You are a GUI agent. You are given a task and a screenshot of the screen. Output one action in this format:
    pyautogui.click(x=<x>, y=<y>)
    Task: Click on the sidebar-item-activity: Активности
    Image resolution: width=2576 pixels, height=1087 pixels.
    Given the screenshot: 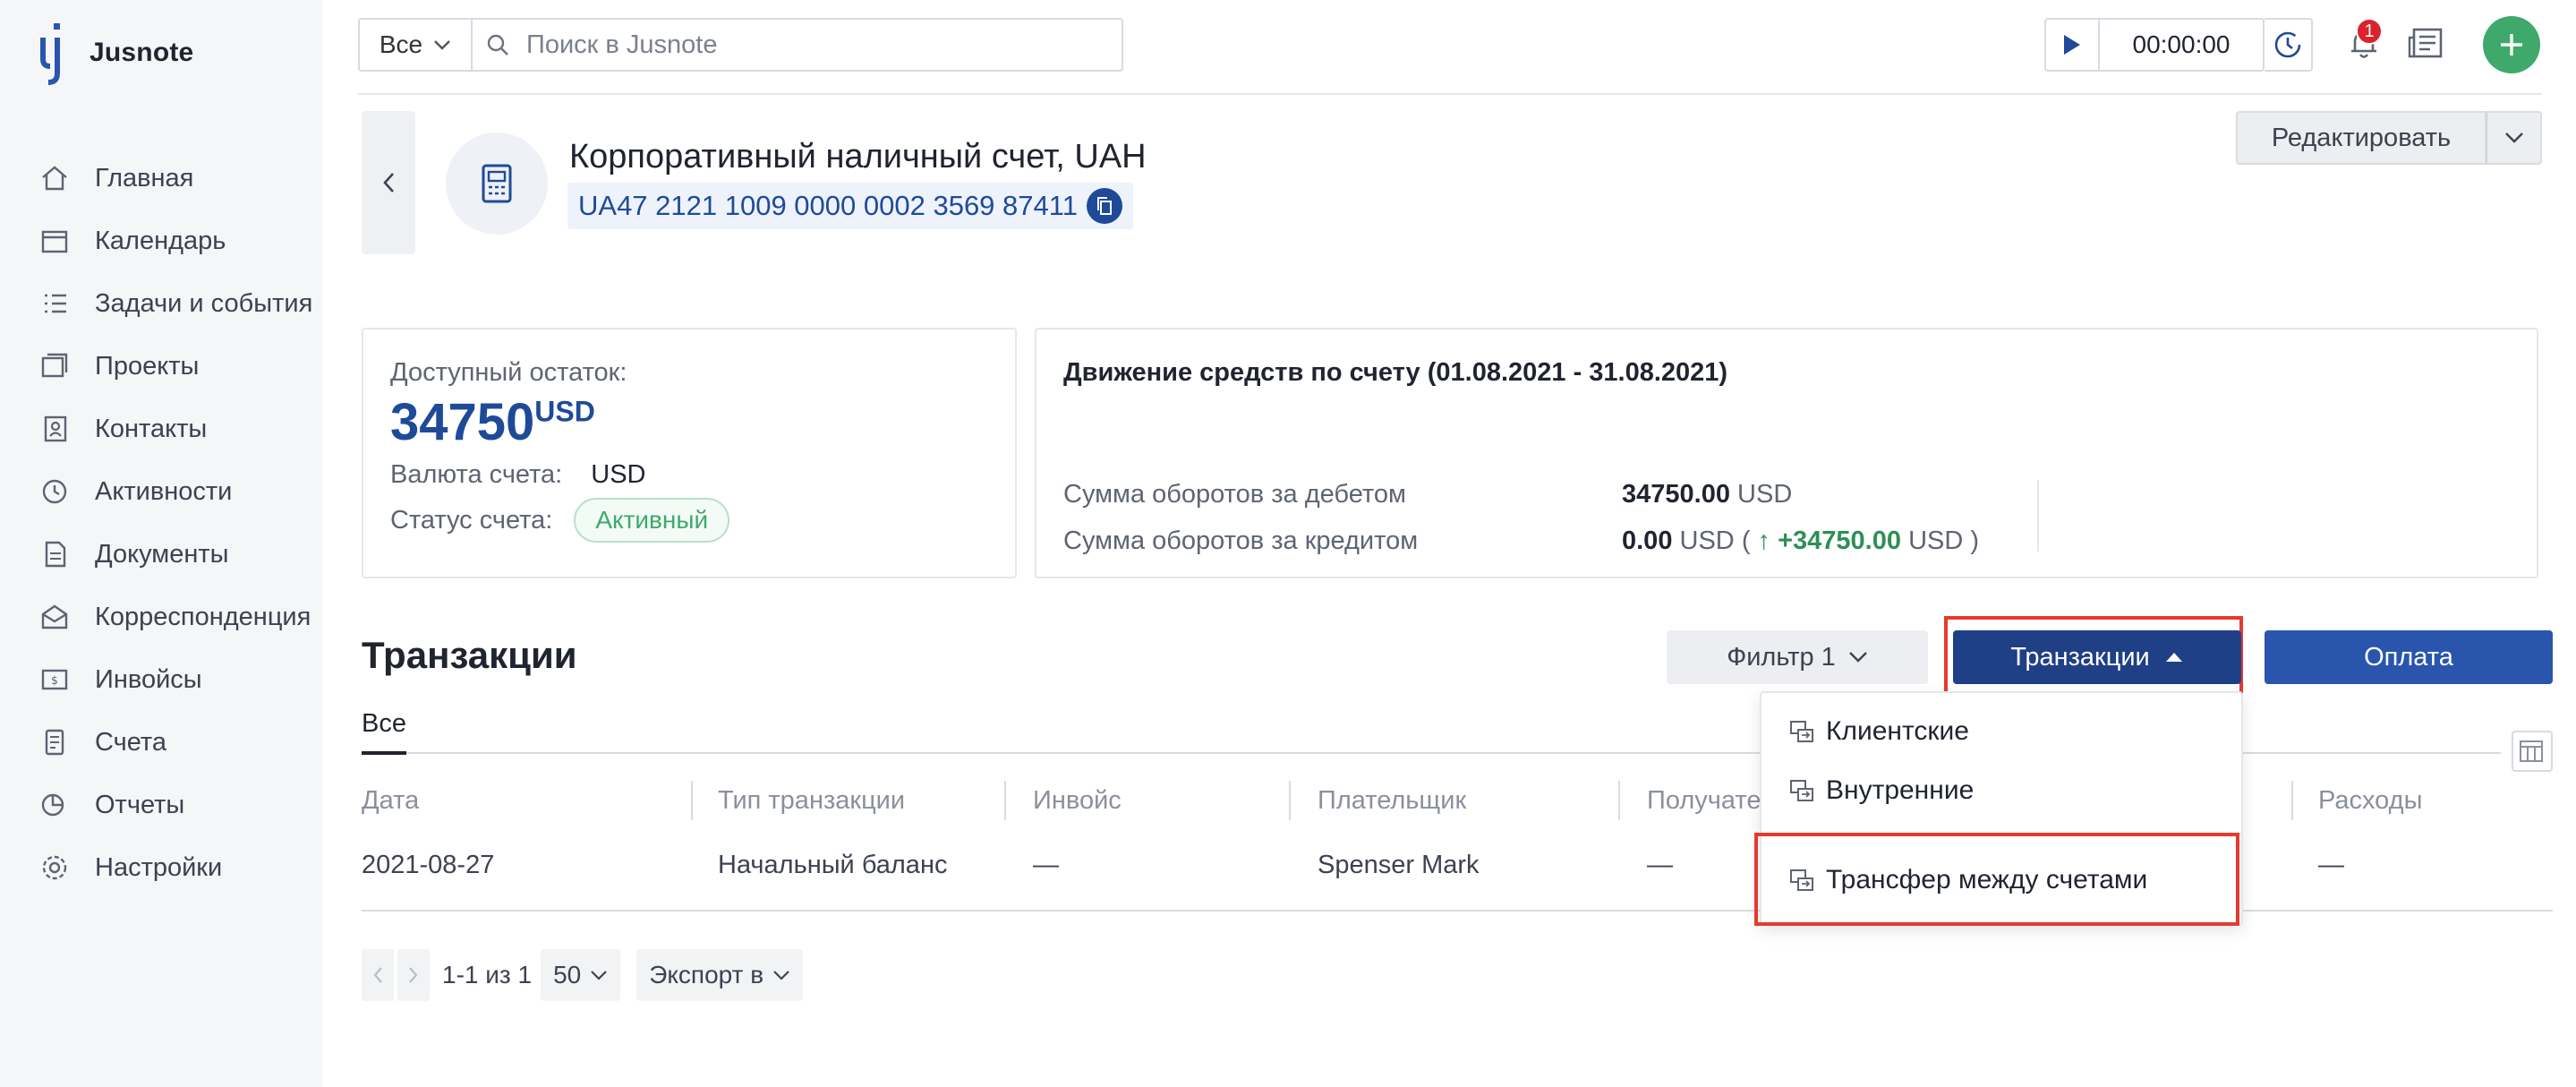 What is the action you would take?
    pyautogui.click(x=161, y=492)
    